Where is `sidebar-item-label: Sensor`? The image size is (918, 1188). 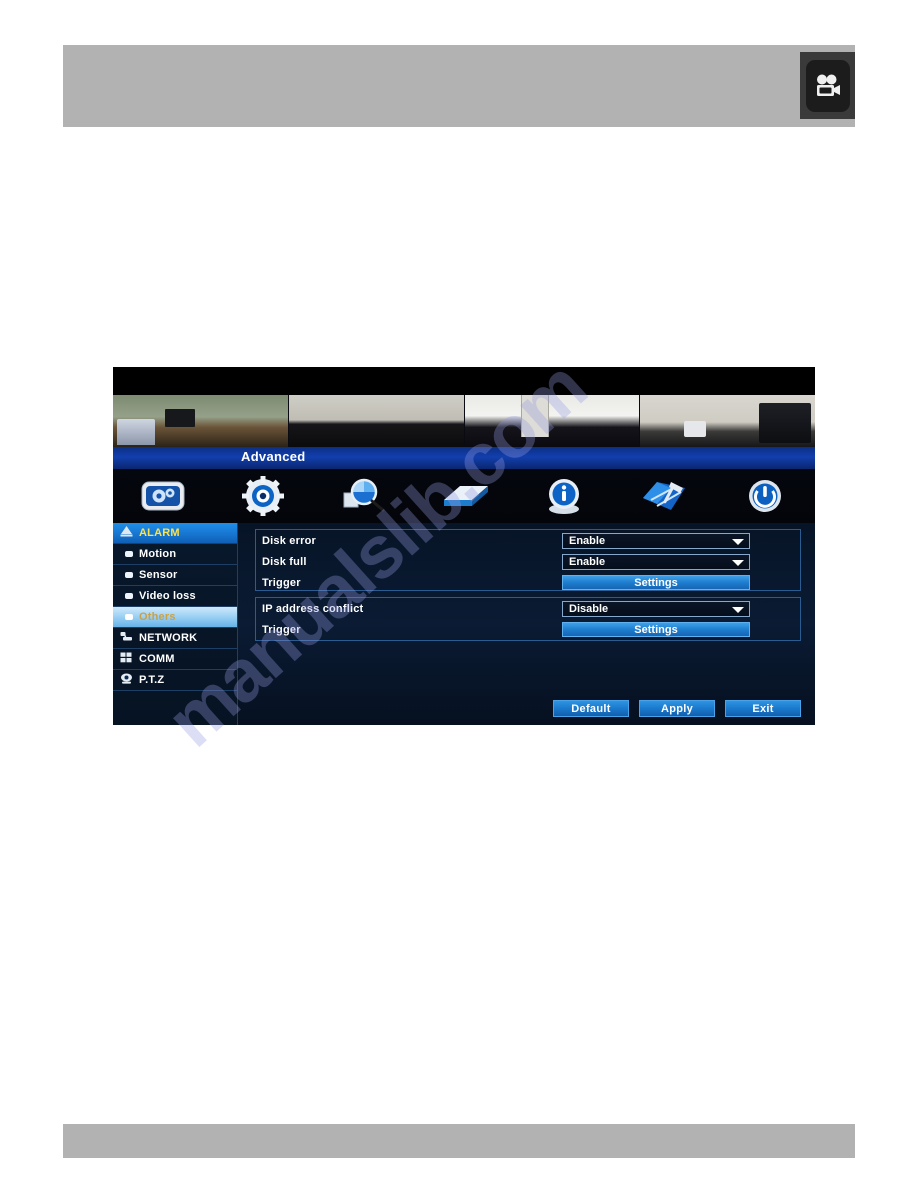 sidebar-item-label: Sensor is located at coordinates (158, 575).